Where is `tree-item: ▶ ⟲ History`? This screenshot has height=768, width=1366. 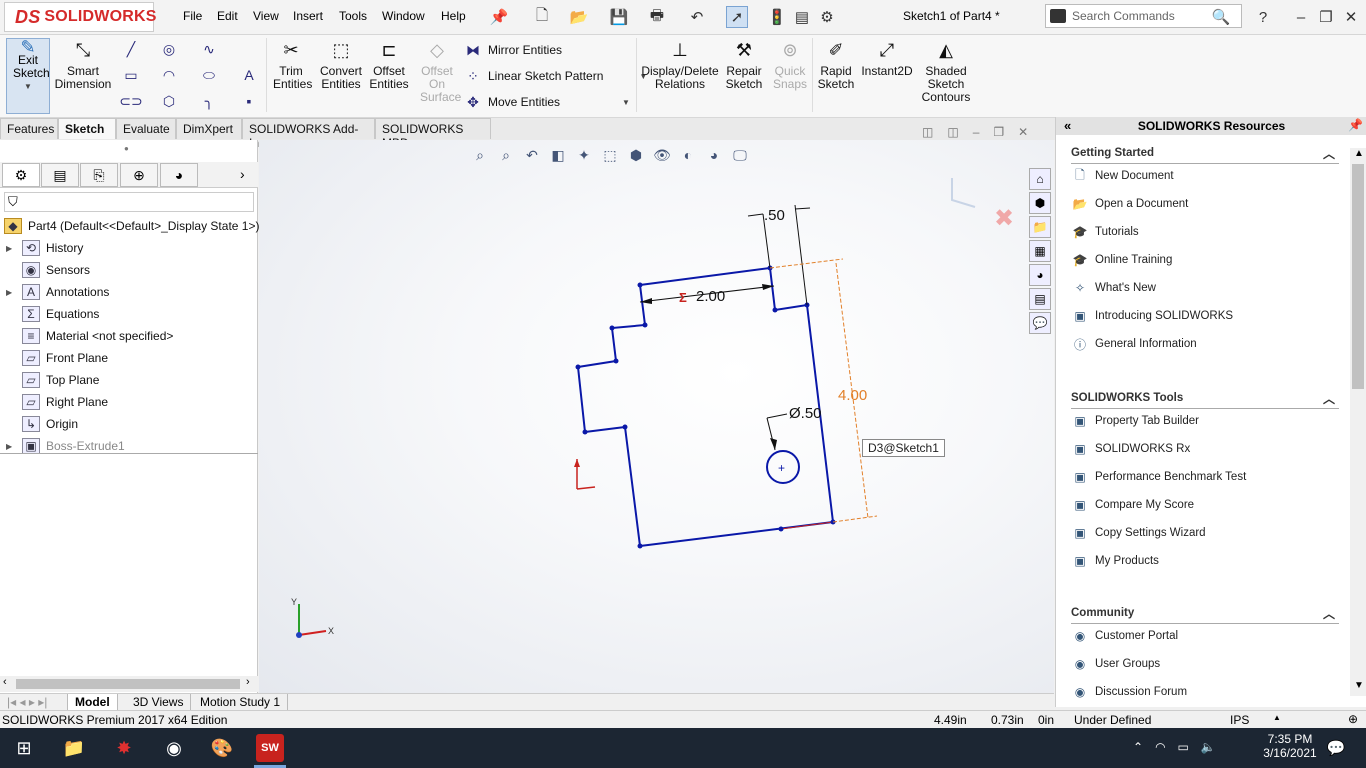 tree-item: ▶ ⟲ History is located at coordinates (41, 248).